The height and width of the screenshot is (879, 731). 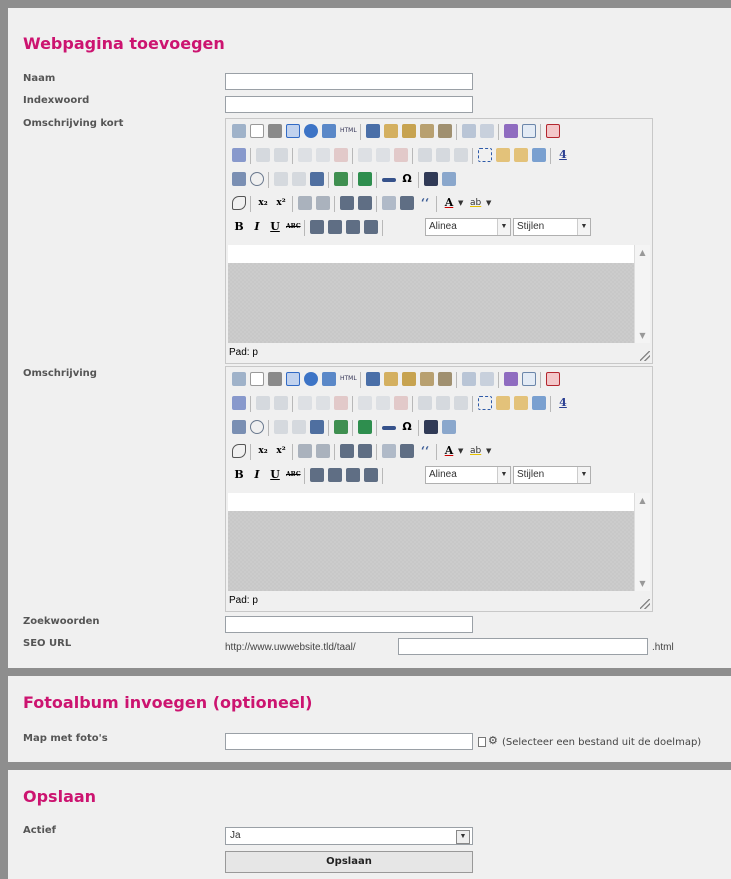 What do you see at coordinates (348, 379) in the screenshot?
I see `html-icon: HTML` at bounding box center [348, 379].